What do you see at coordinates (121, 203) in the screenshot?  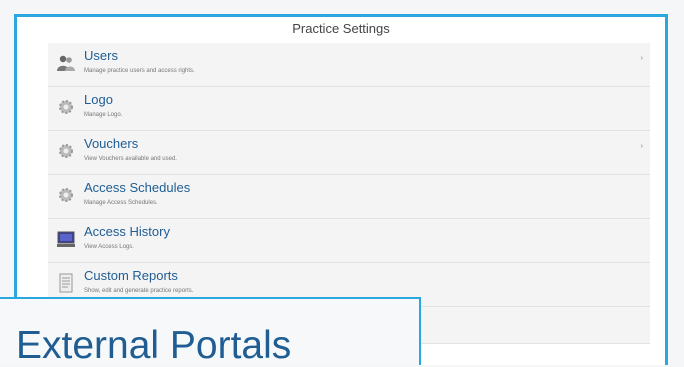 I see `item-description: Manage Access Schedules.` at bounding box center [121, 203].